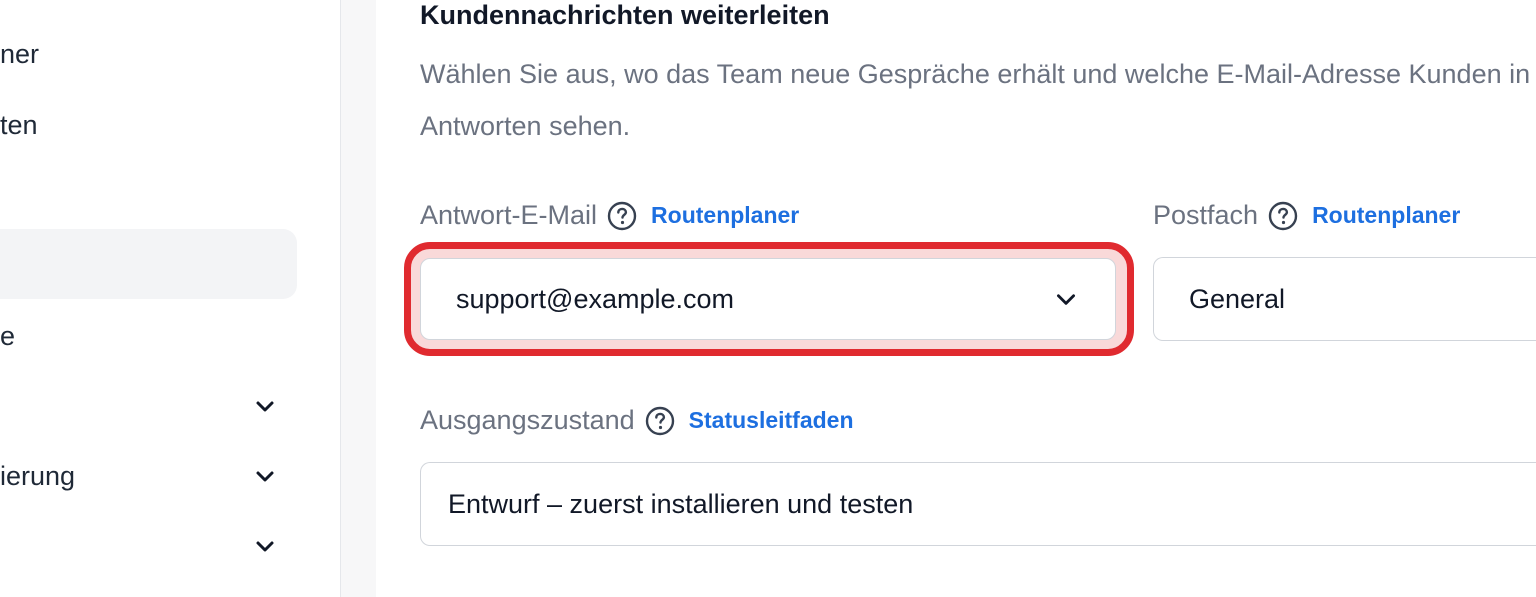 Image resolution: width=1536 pixels, height=597 pixels. What do you see at coordinates (1386, 215) in the screenshot?
I see `mailbox-routenplaner-link: Routenplaner` at bounding box center [1386, 215].